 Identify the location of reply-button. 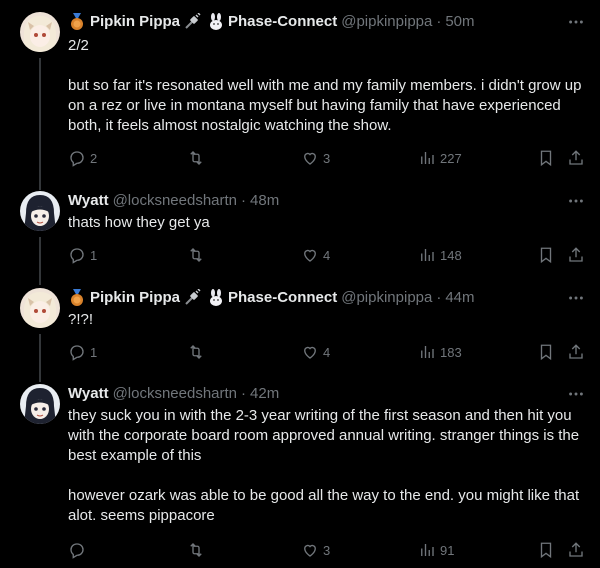
(79, 550).